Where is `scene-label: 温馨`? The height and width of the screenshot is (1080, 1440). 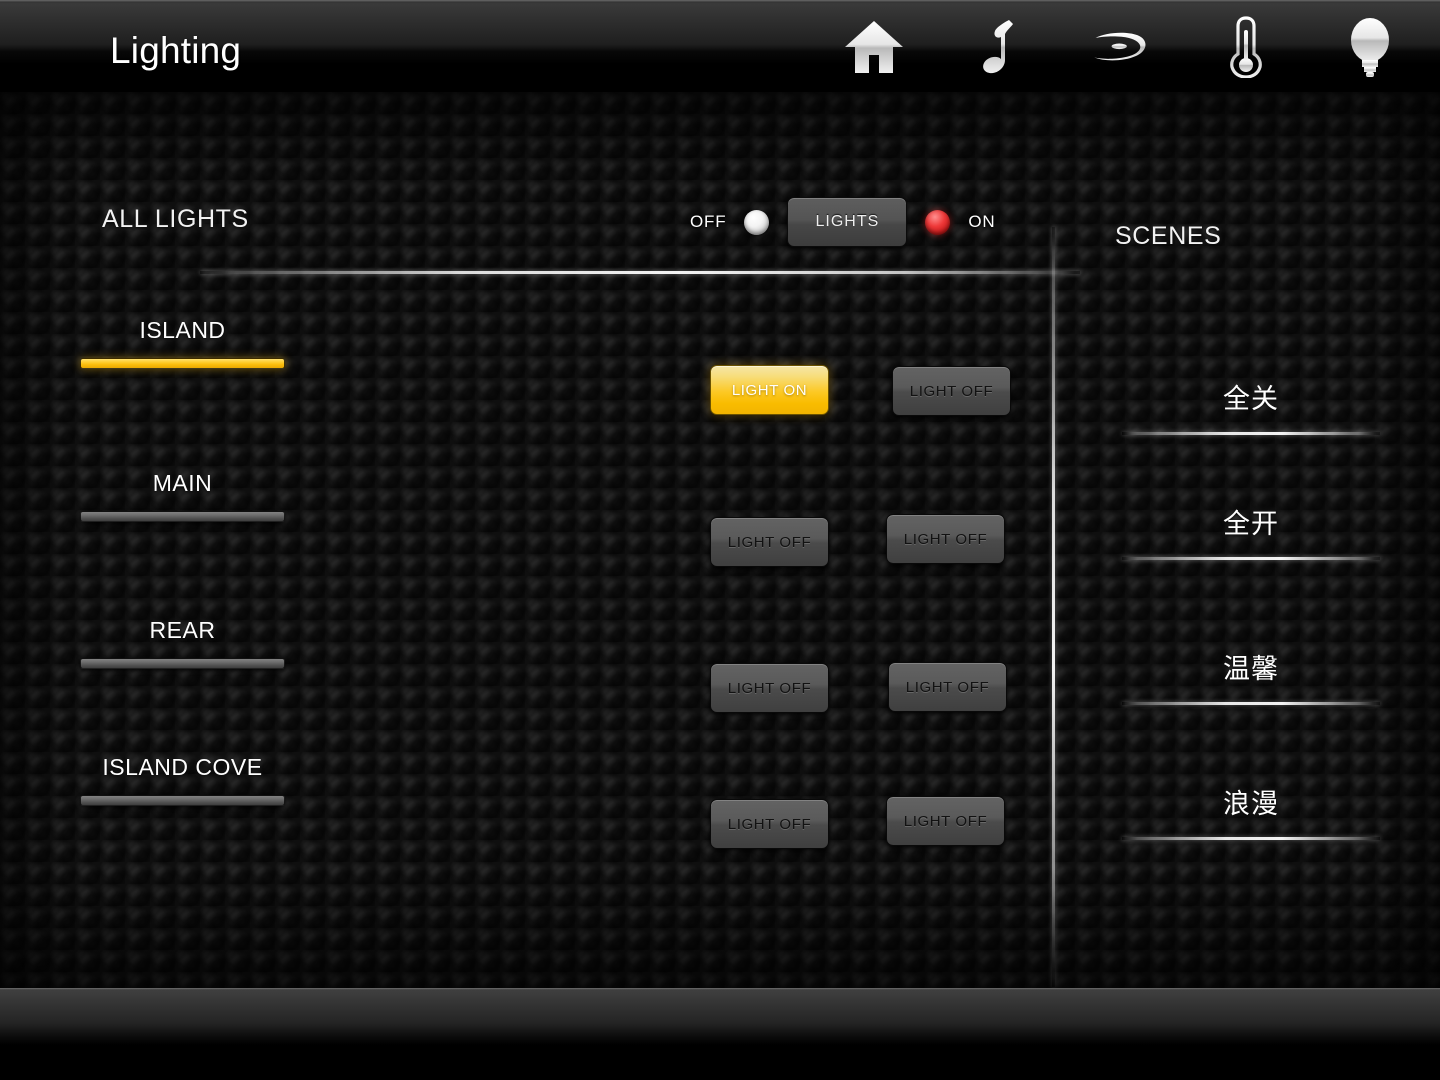 scene-label: 温馨 is located at coordinates (1251, 669).